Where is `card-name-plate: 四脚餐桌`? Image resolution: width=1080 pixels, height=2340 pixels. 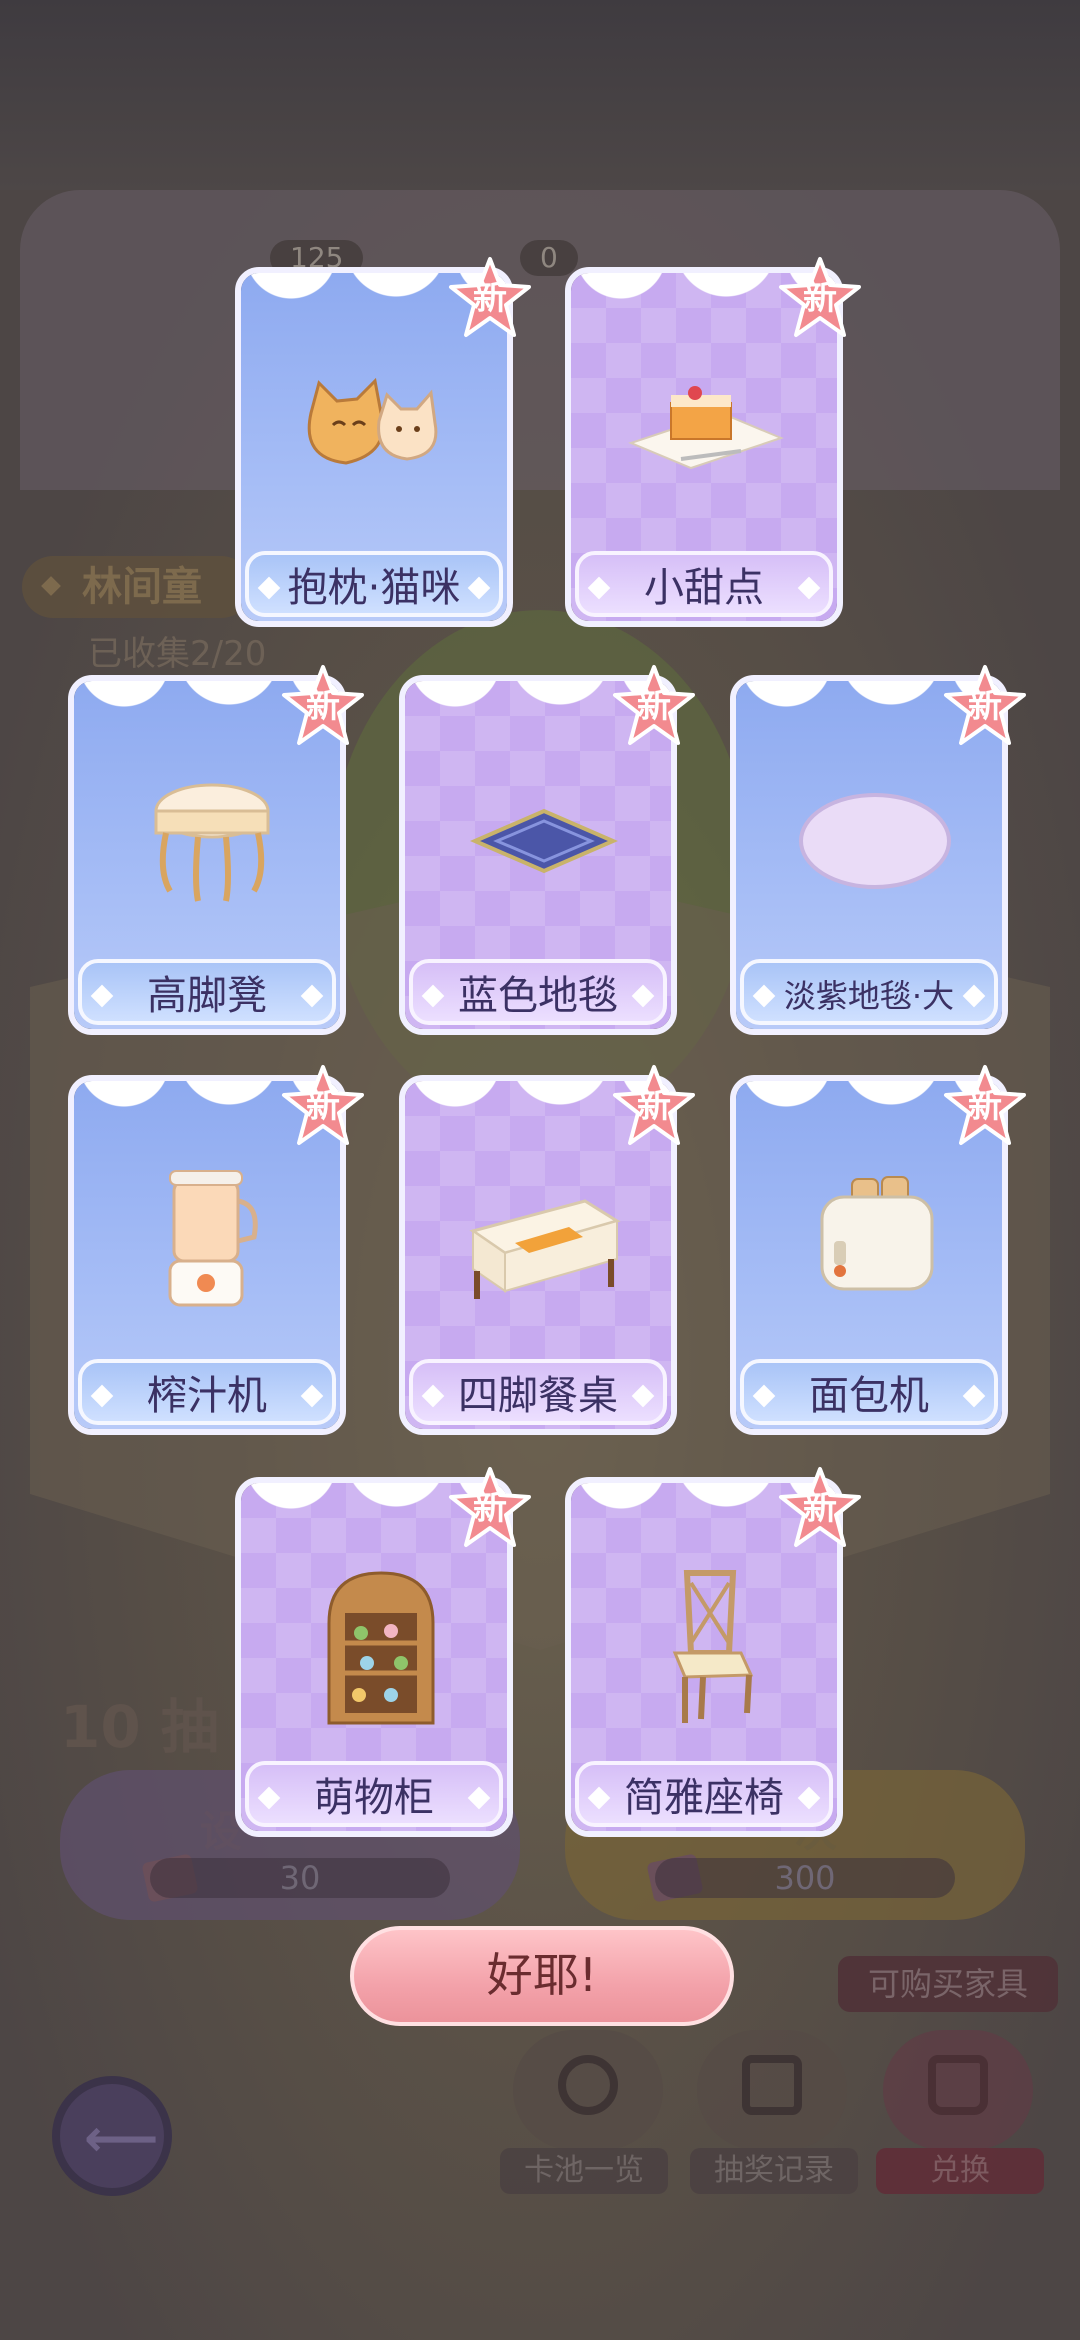 card-name-plate: 四脚餐桌 is located at coordinates (538, 1392).